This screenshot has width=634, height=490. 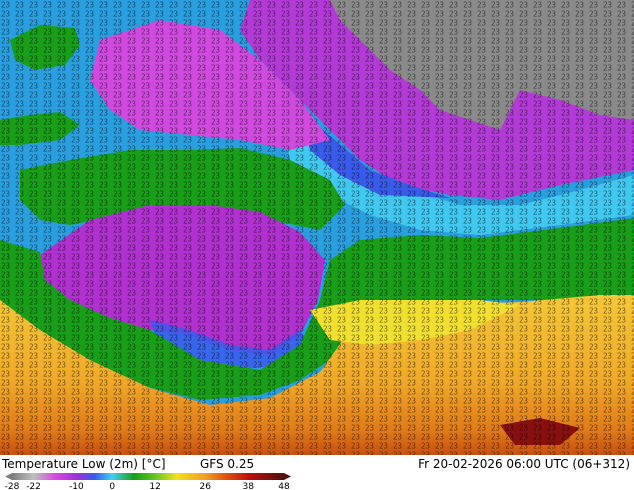 What do you see at coordinates (284, 486) in the screenshot?
I see `colorbar-tick-label: 48` at bounding box center [284, 486].